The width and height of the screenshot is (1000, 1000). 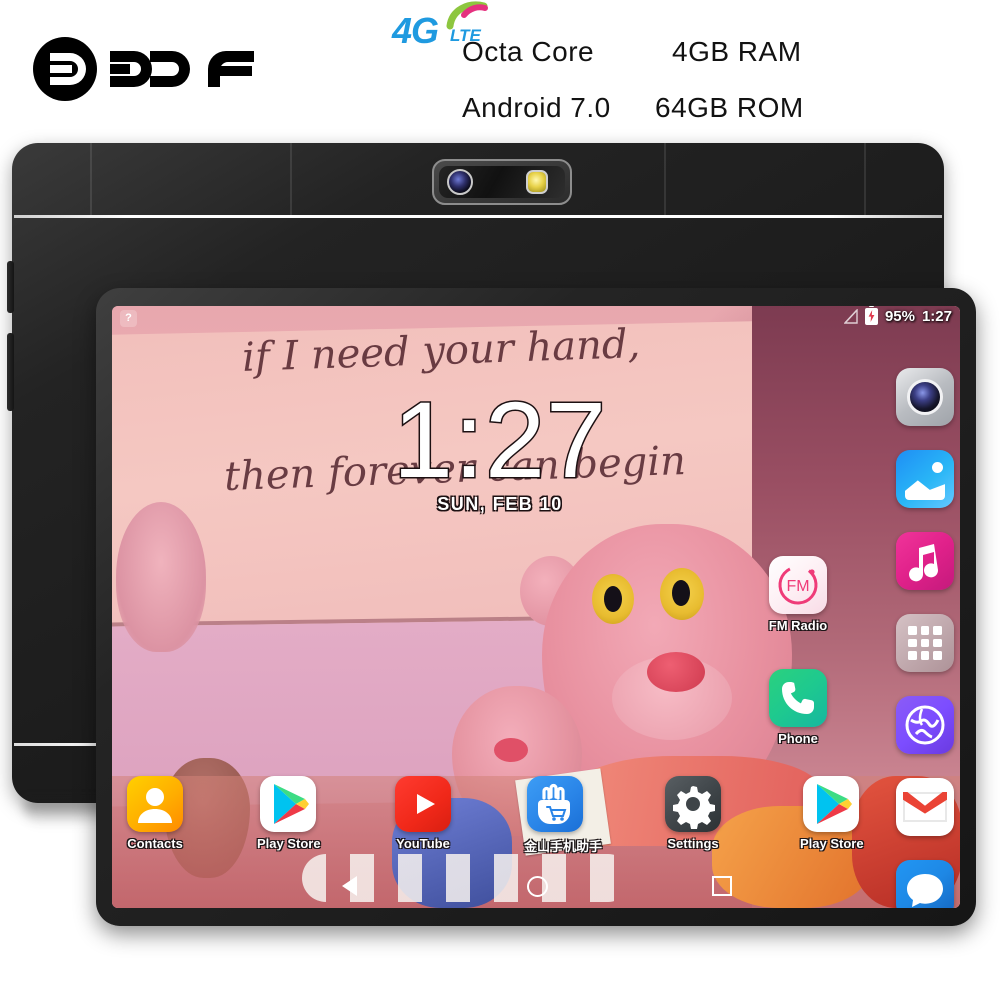 What do you see at coordinates (925, 479) in the screenshot?
I see `gallery-app-icon` at bounding box center [925, 479].